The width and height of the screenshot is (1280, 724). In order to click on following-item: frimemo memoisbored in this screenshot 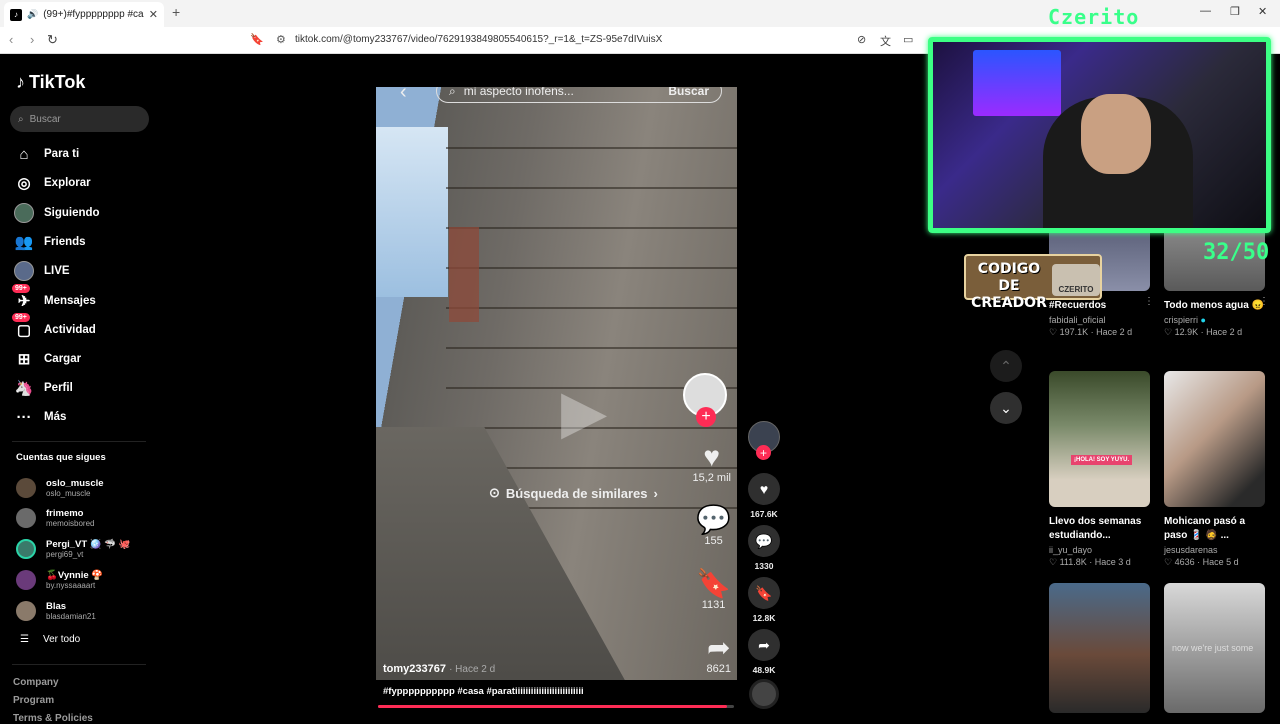, I will do `click(55, 518)`.